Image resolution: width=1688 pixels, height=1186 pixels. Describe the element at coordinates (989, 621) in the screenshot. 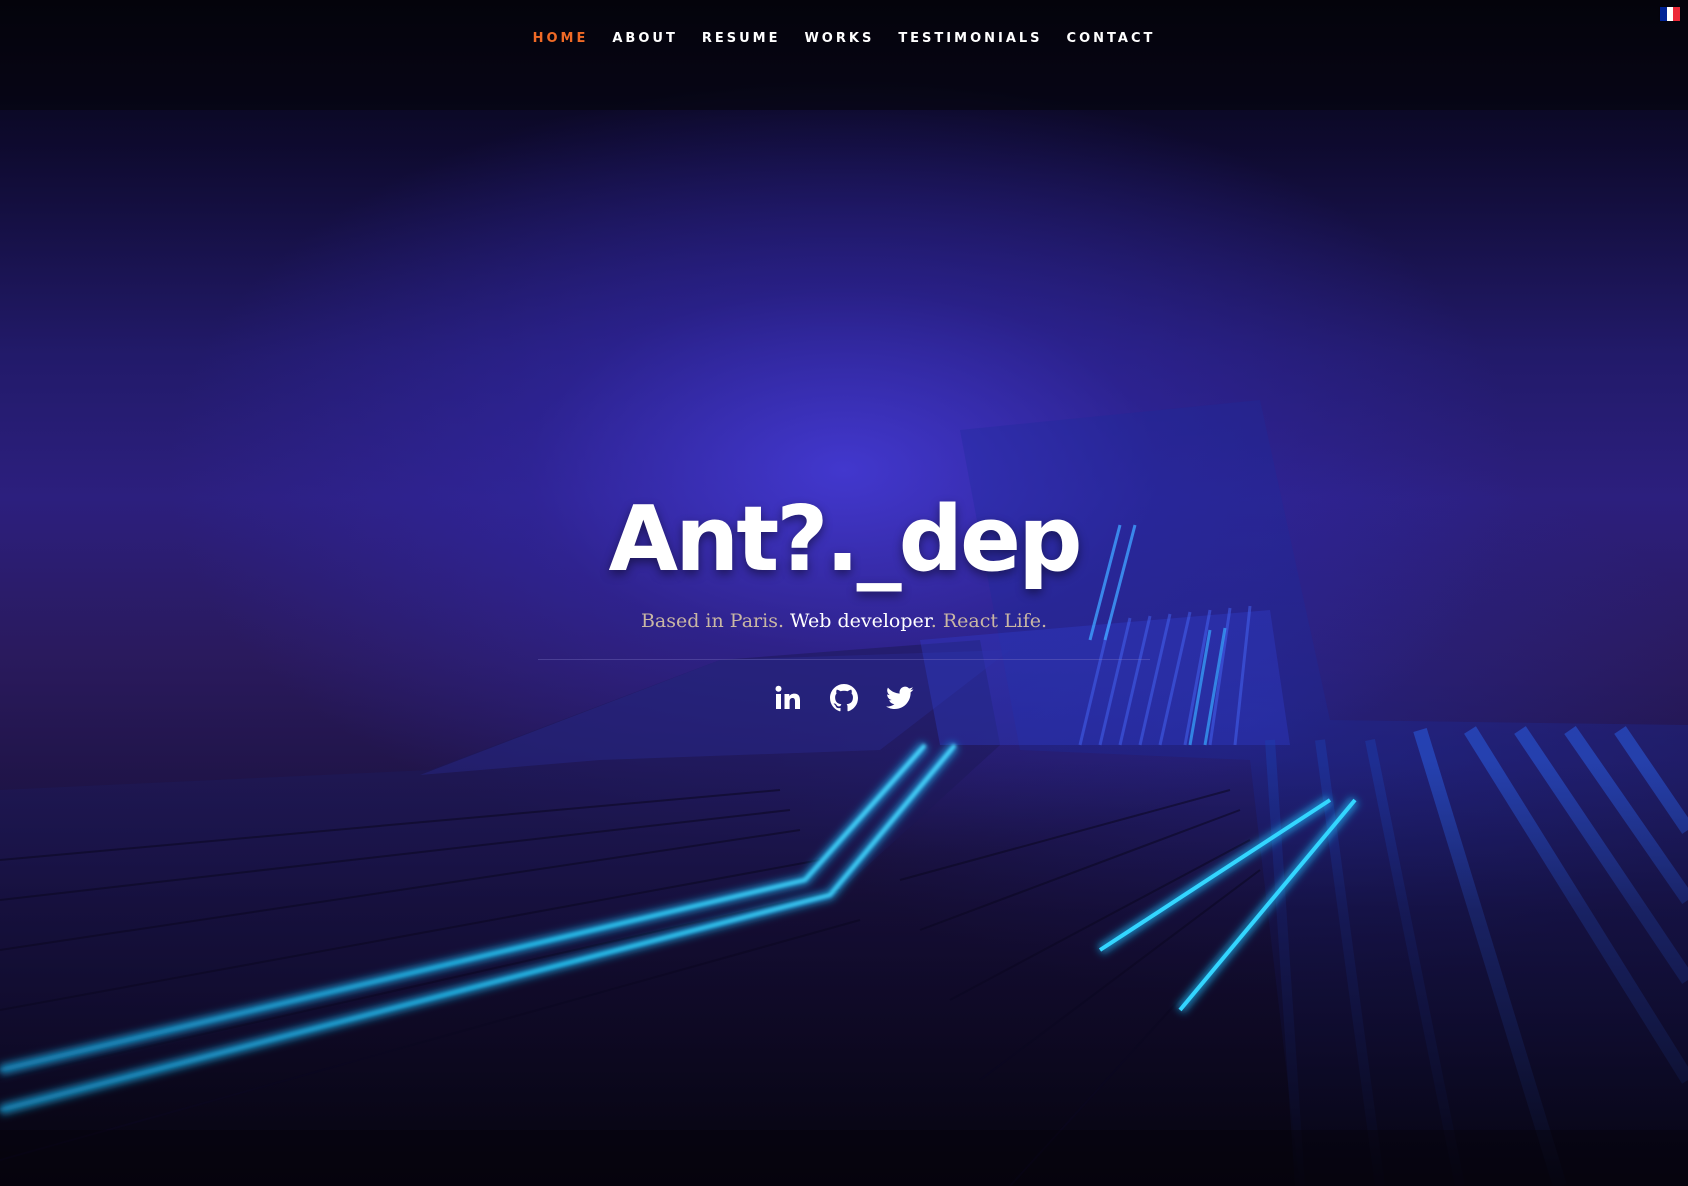

I see `tagline-focus: . React Life.` at that location.